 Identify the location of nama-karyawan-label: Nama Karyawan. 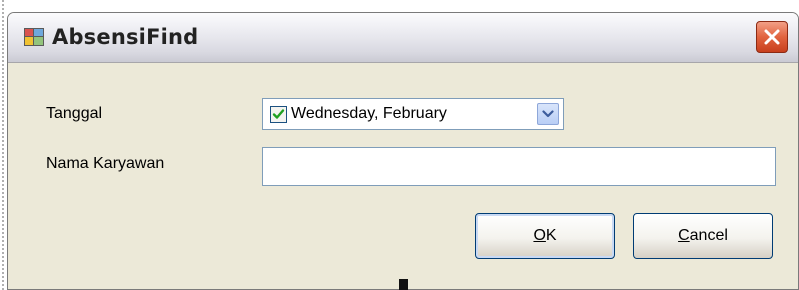
(105, 163).